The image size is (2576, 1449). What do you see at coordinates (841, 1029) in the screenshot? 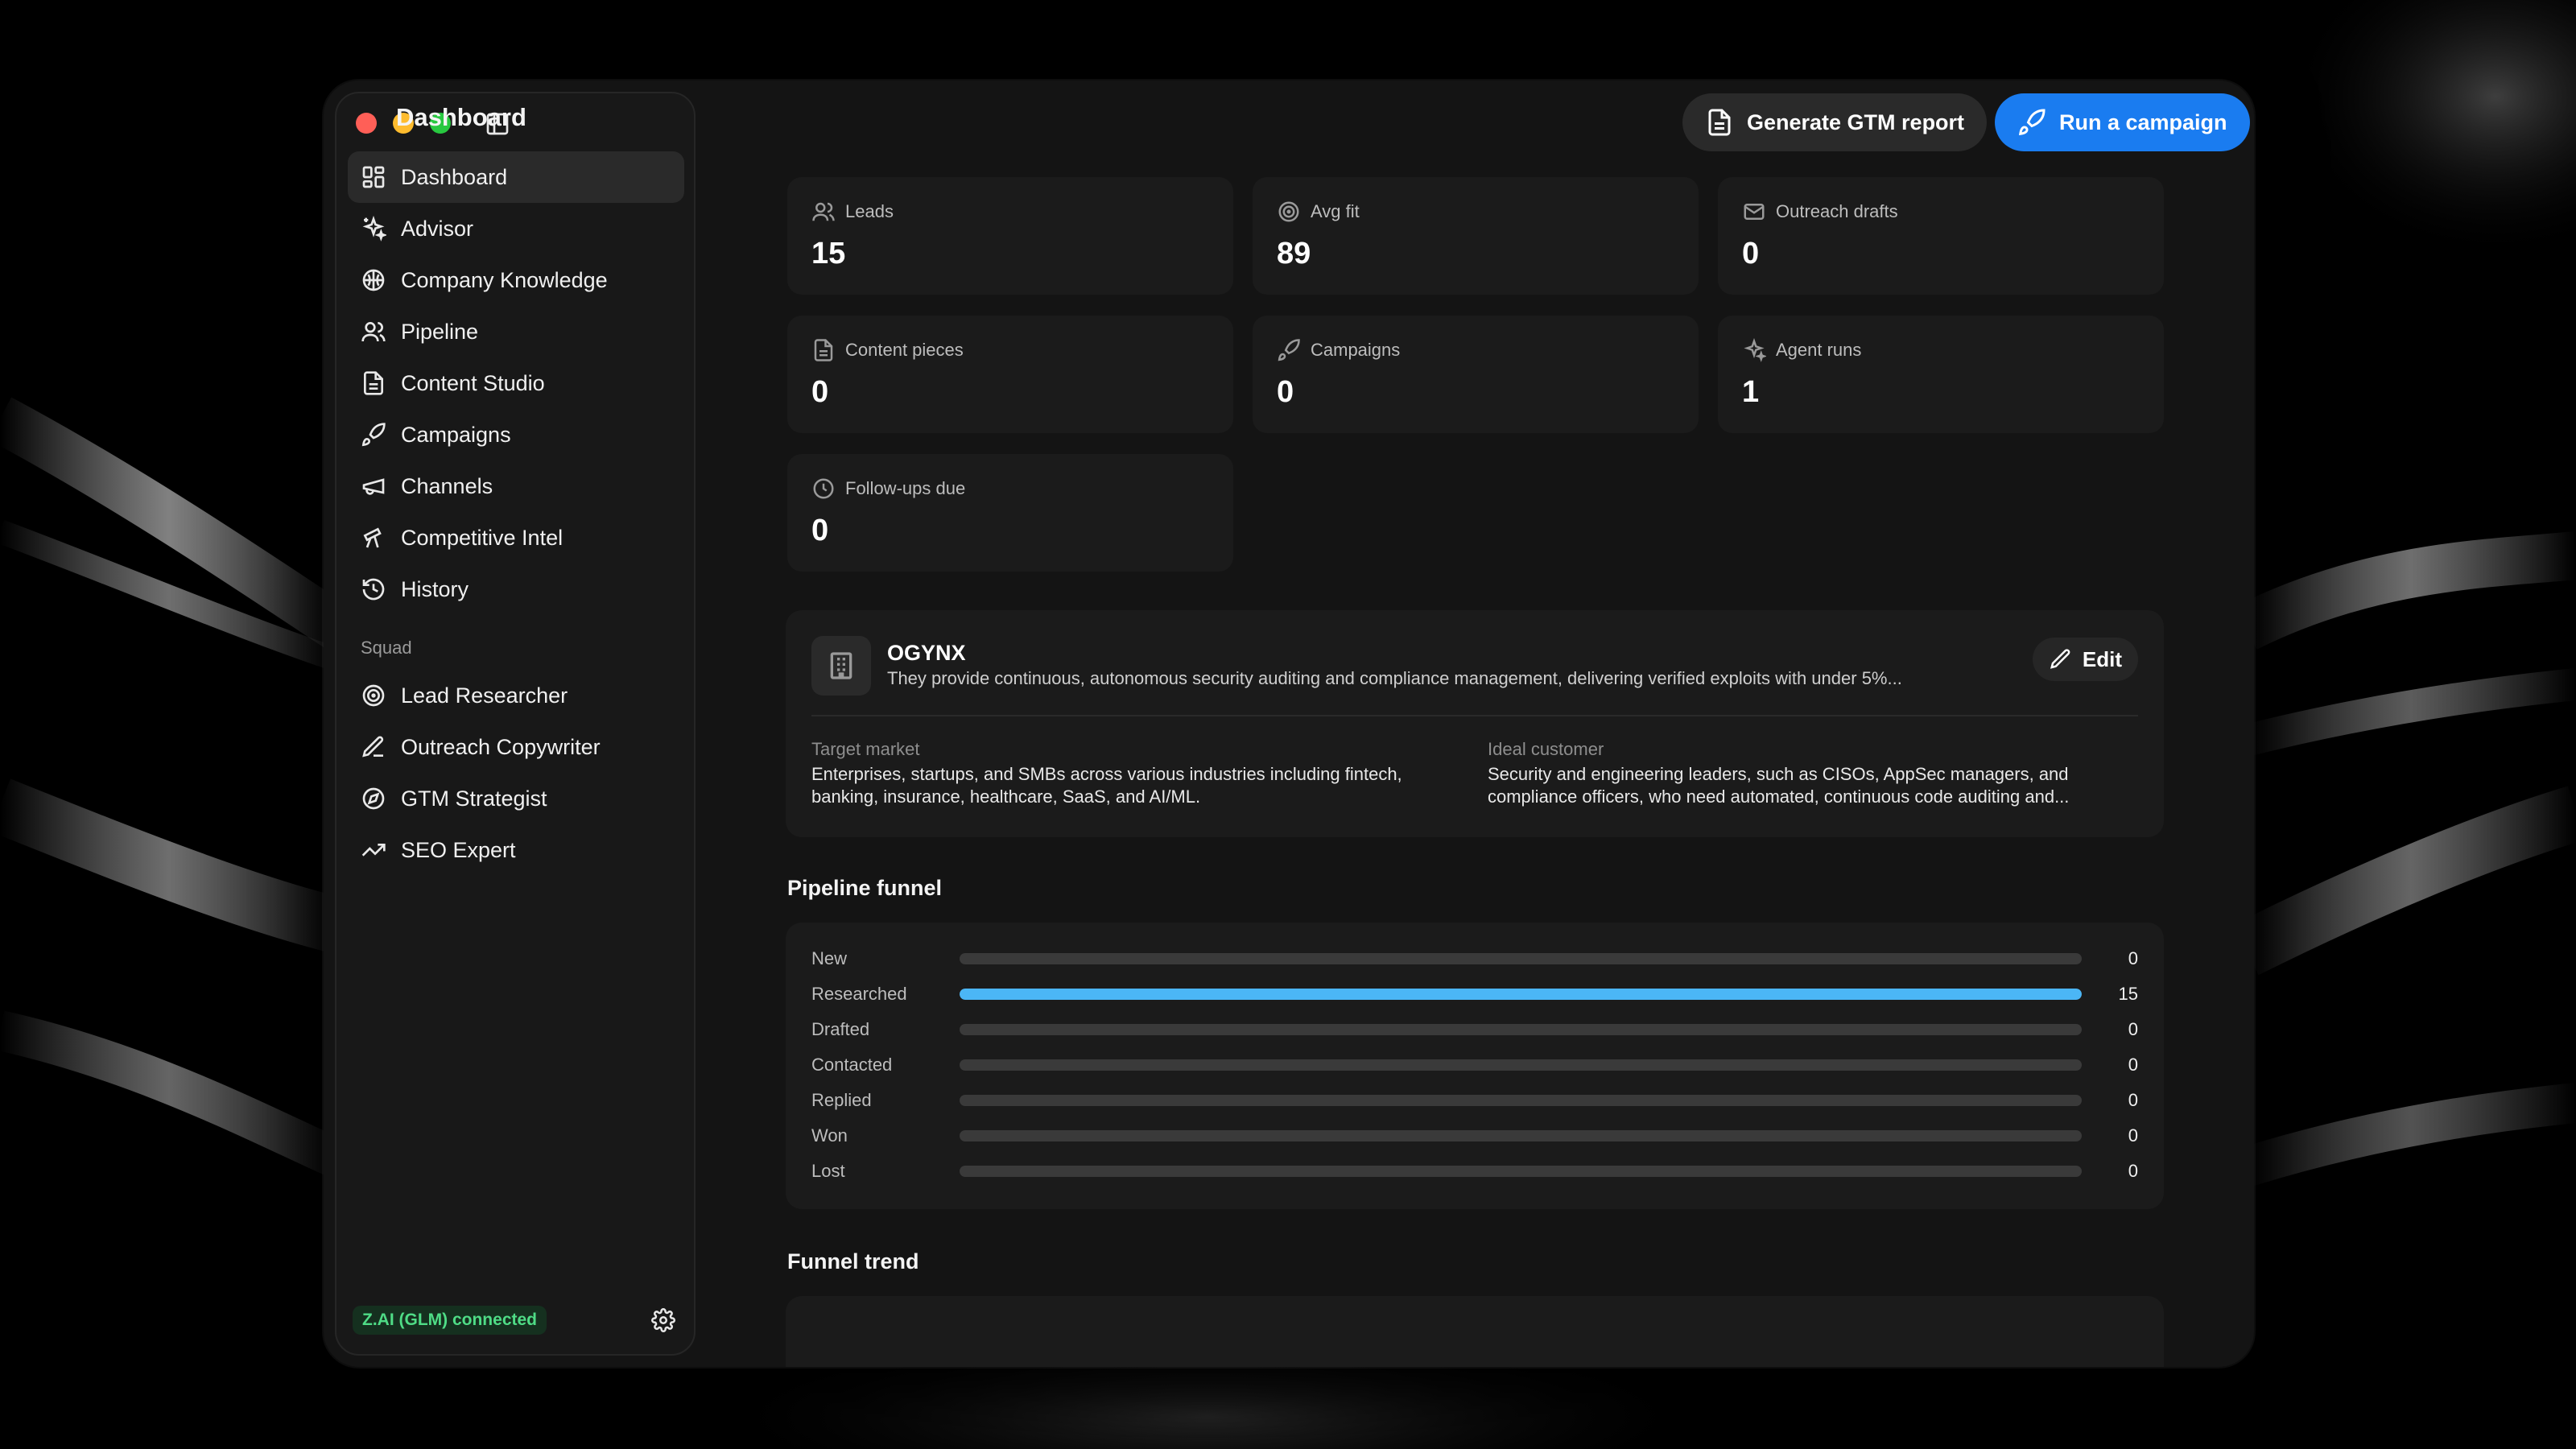
I see `funnel-stage-label: Drafted` at bounding box center [841, 1029].